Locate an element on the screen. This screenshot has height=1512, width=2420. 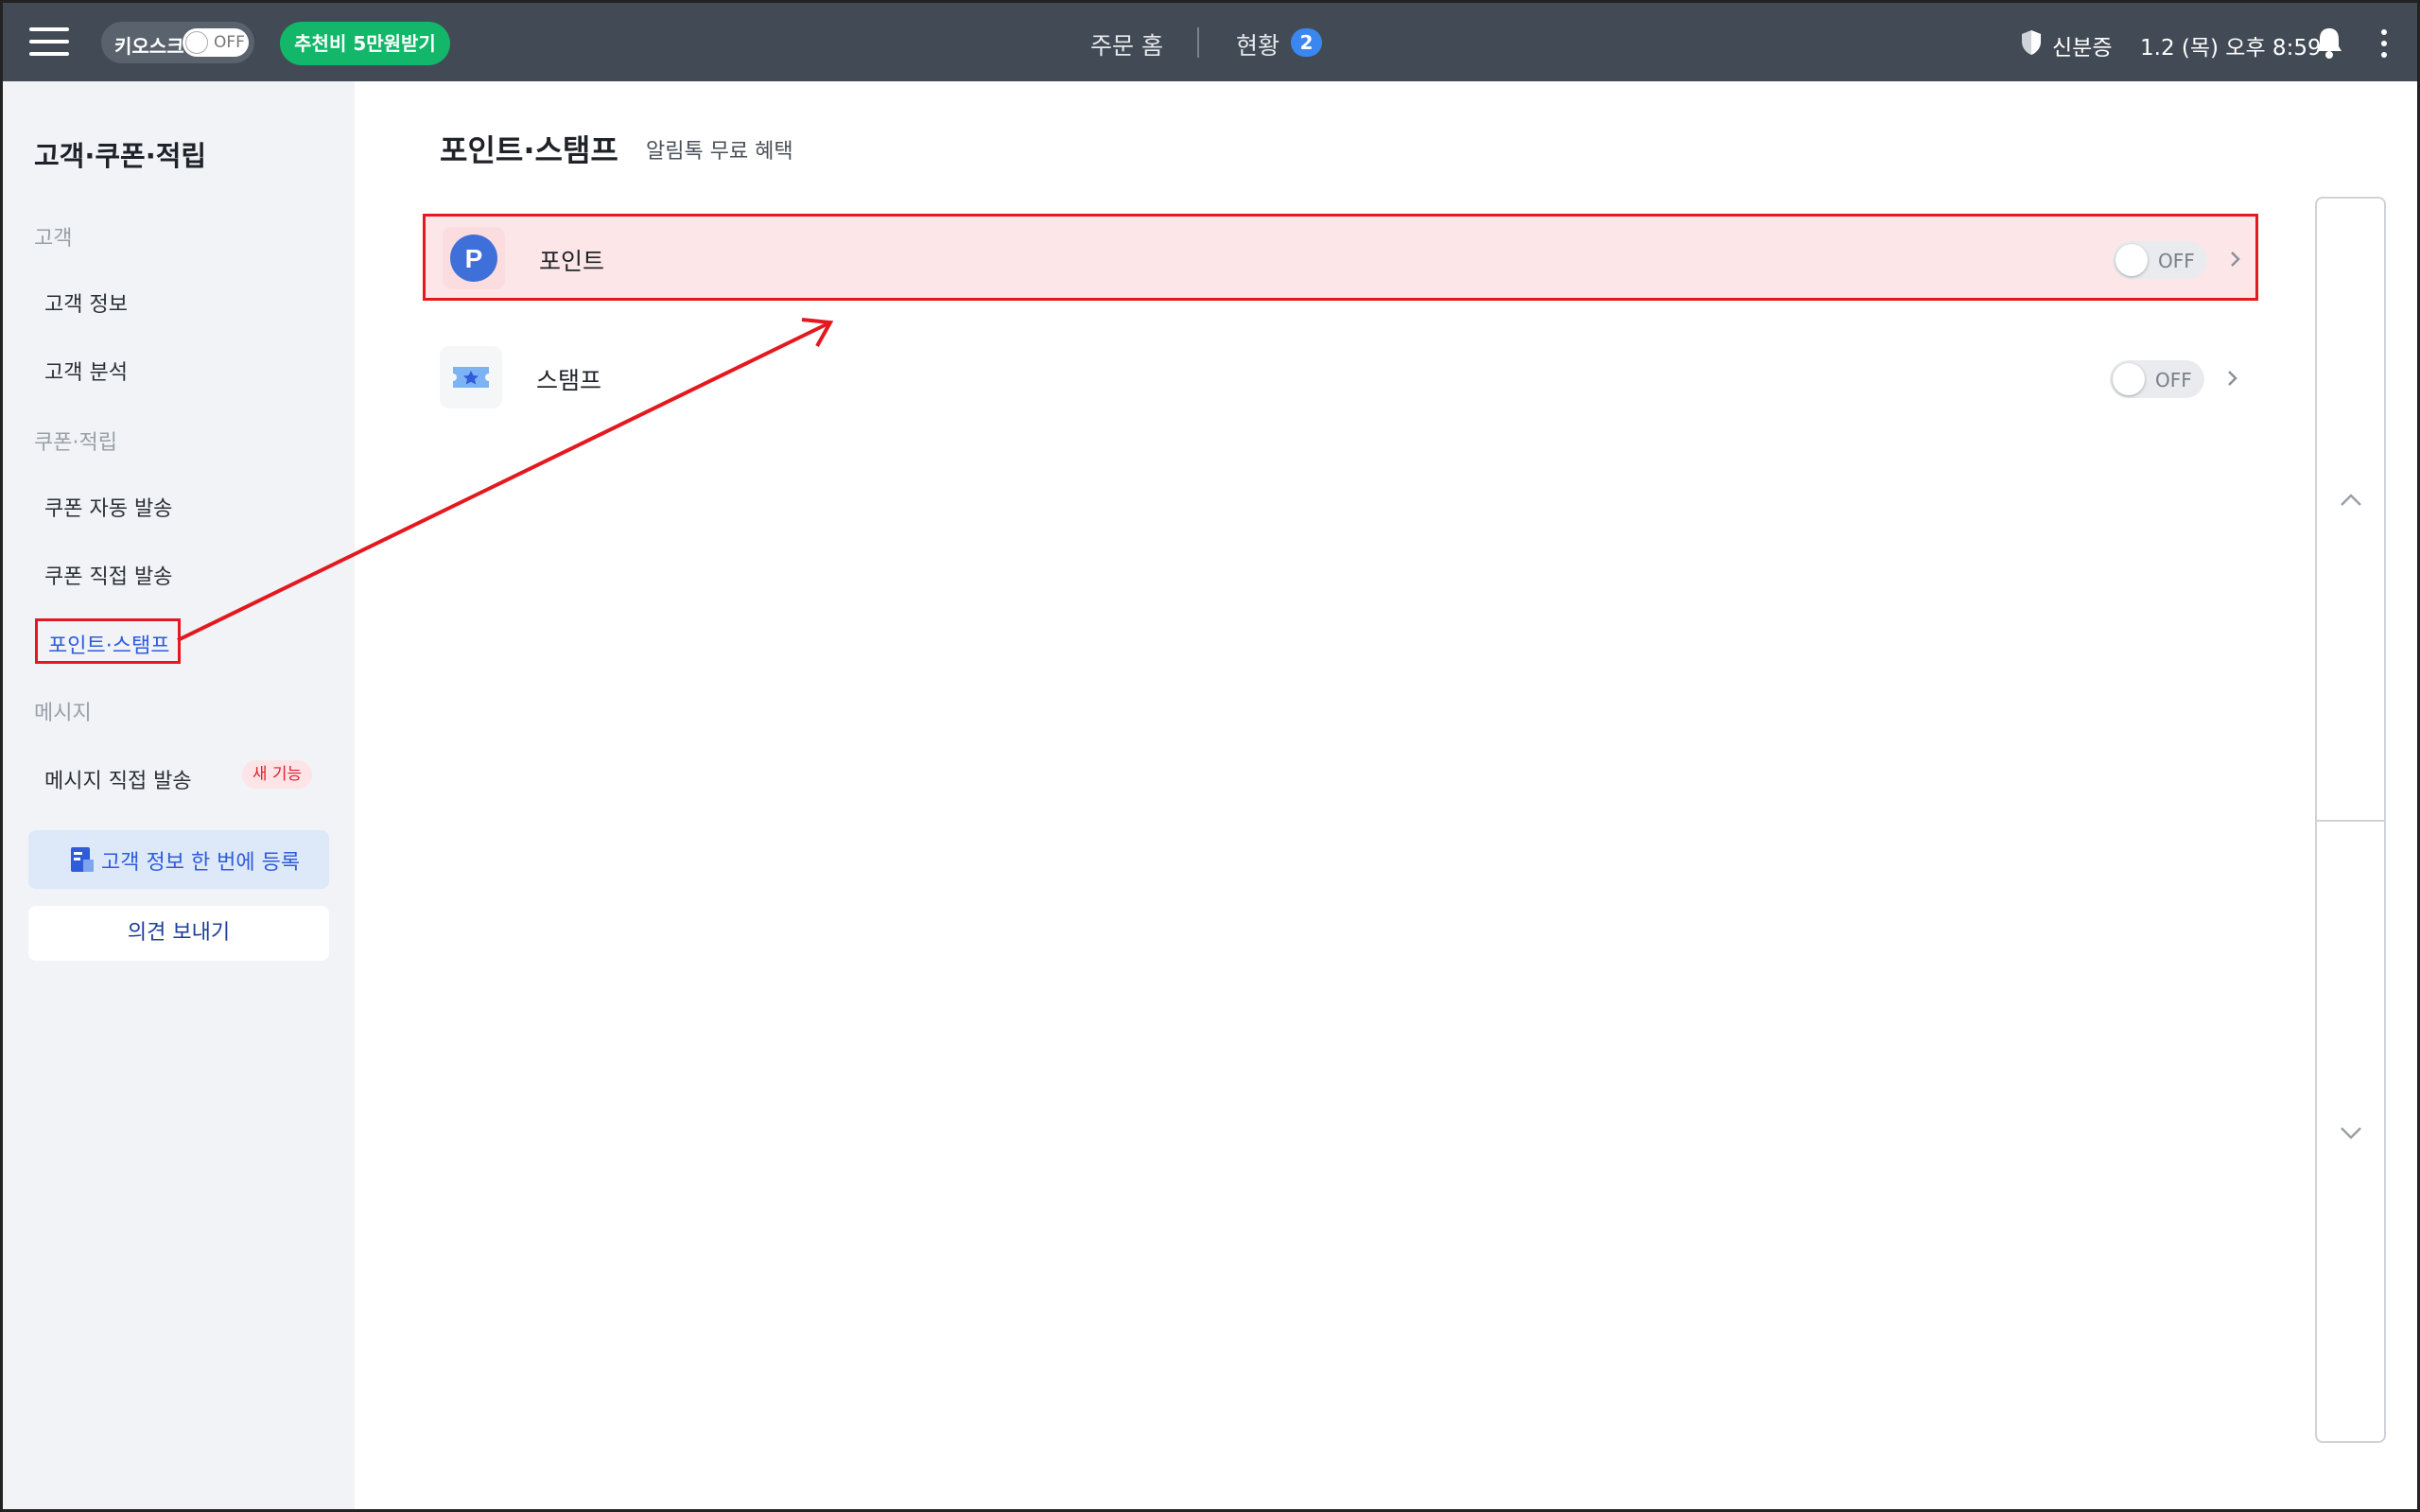
id-card-label: 신분증 is located at coordinates (2082, 45).